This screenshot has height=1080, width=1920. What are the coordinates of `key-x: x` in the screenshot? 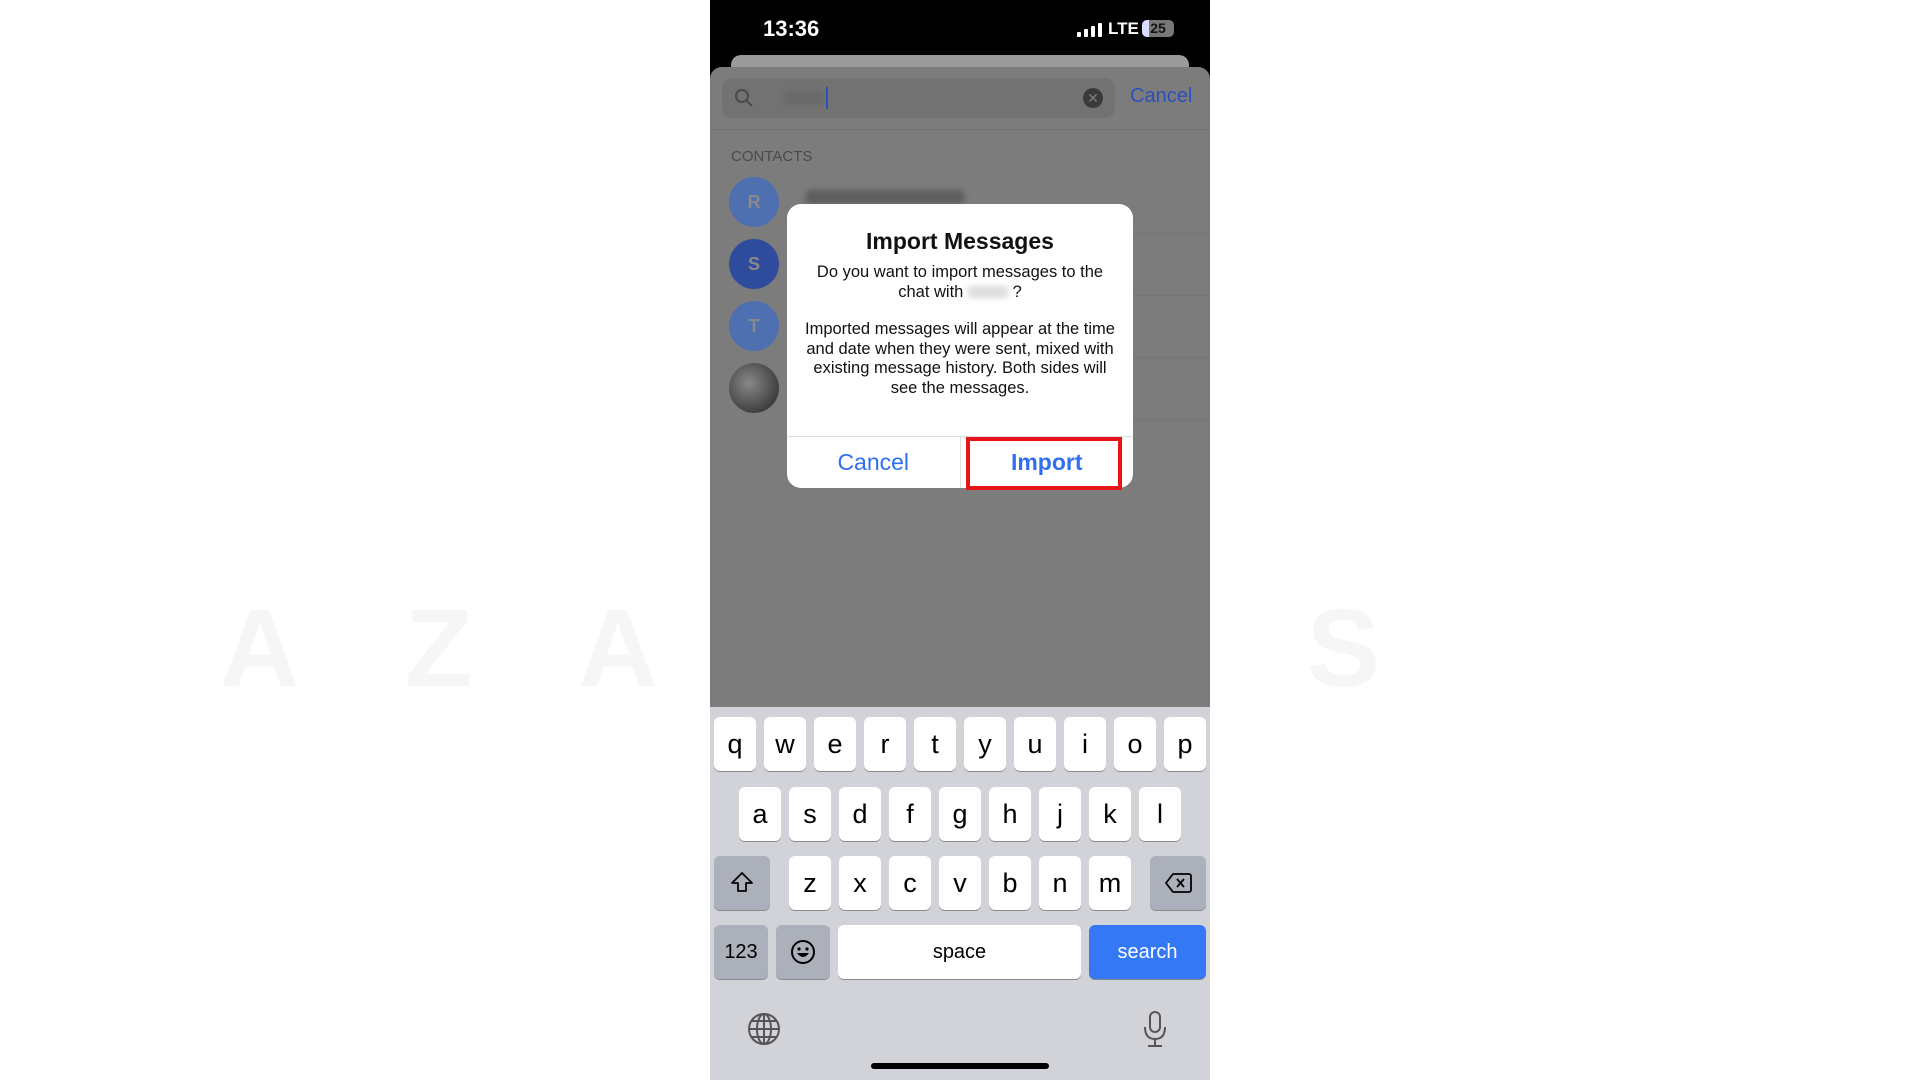 It's located at (860, 883).